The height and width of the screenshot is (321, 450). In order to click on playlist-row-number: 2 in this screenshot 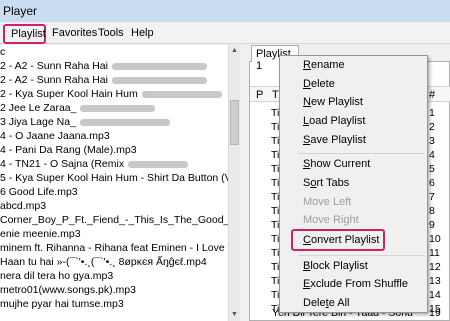, I will do `click(432, 127)`.